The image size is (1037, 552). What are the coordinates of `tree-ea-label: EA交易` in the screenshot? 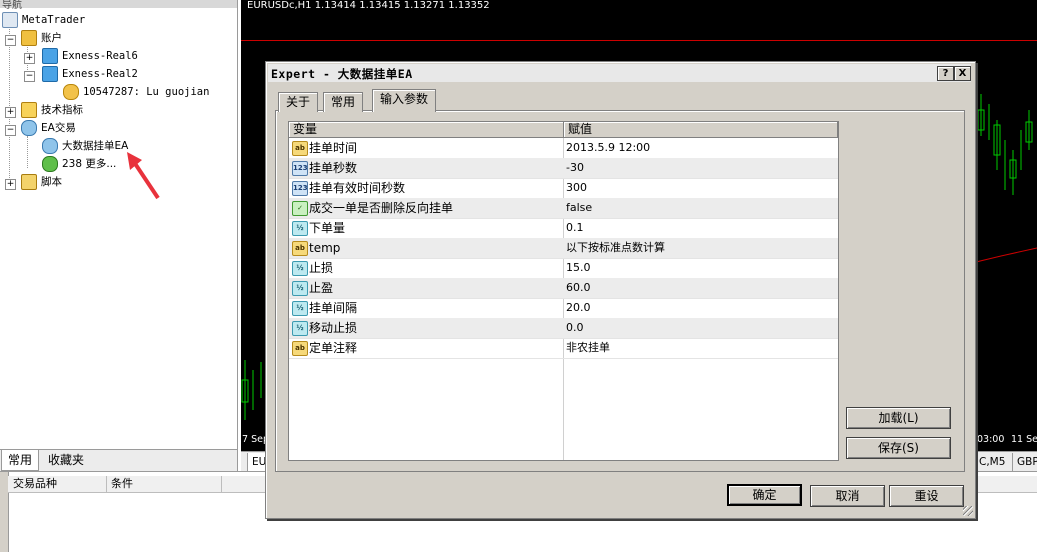 It's located at (58, 128).